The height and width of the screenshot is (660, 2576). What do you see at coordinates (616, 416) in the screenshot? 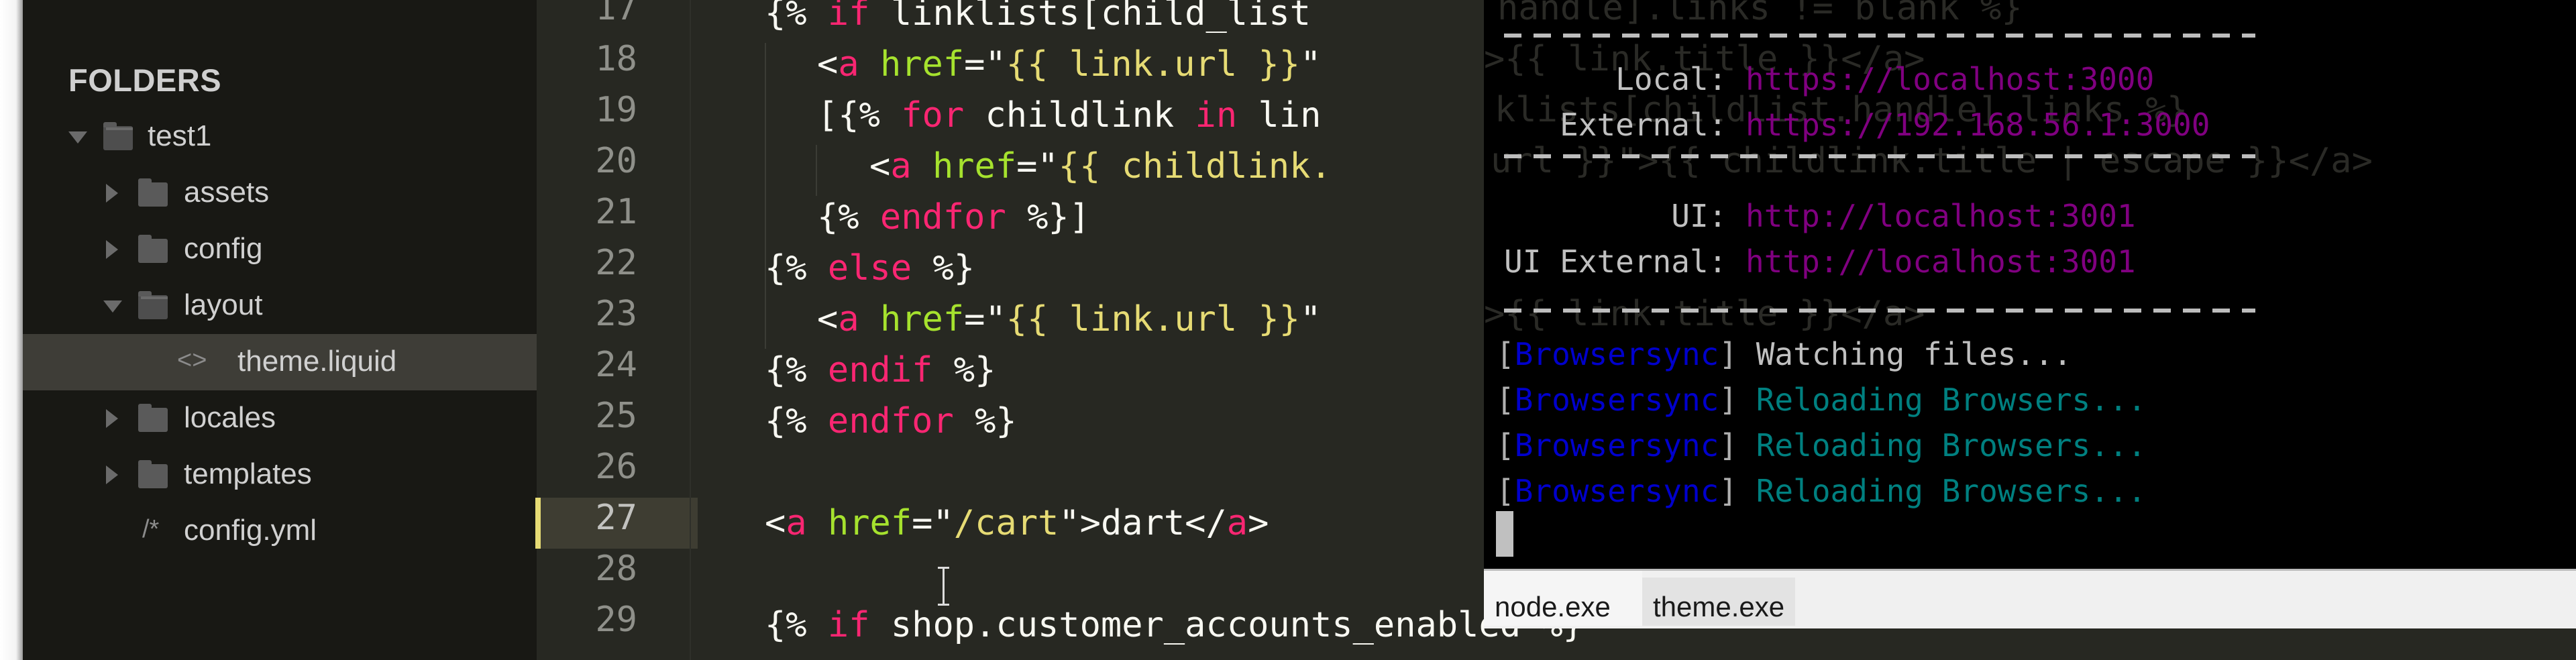
I see `line-number: 25` at bounding box center [616, 416].